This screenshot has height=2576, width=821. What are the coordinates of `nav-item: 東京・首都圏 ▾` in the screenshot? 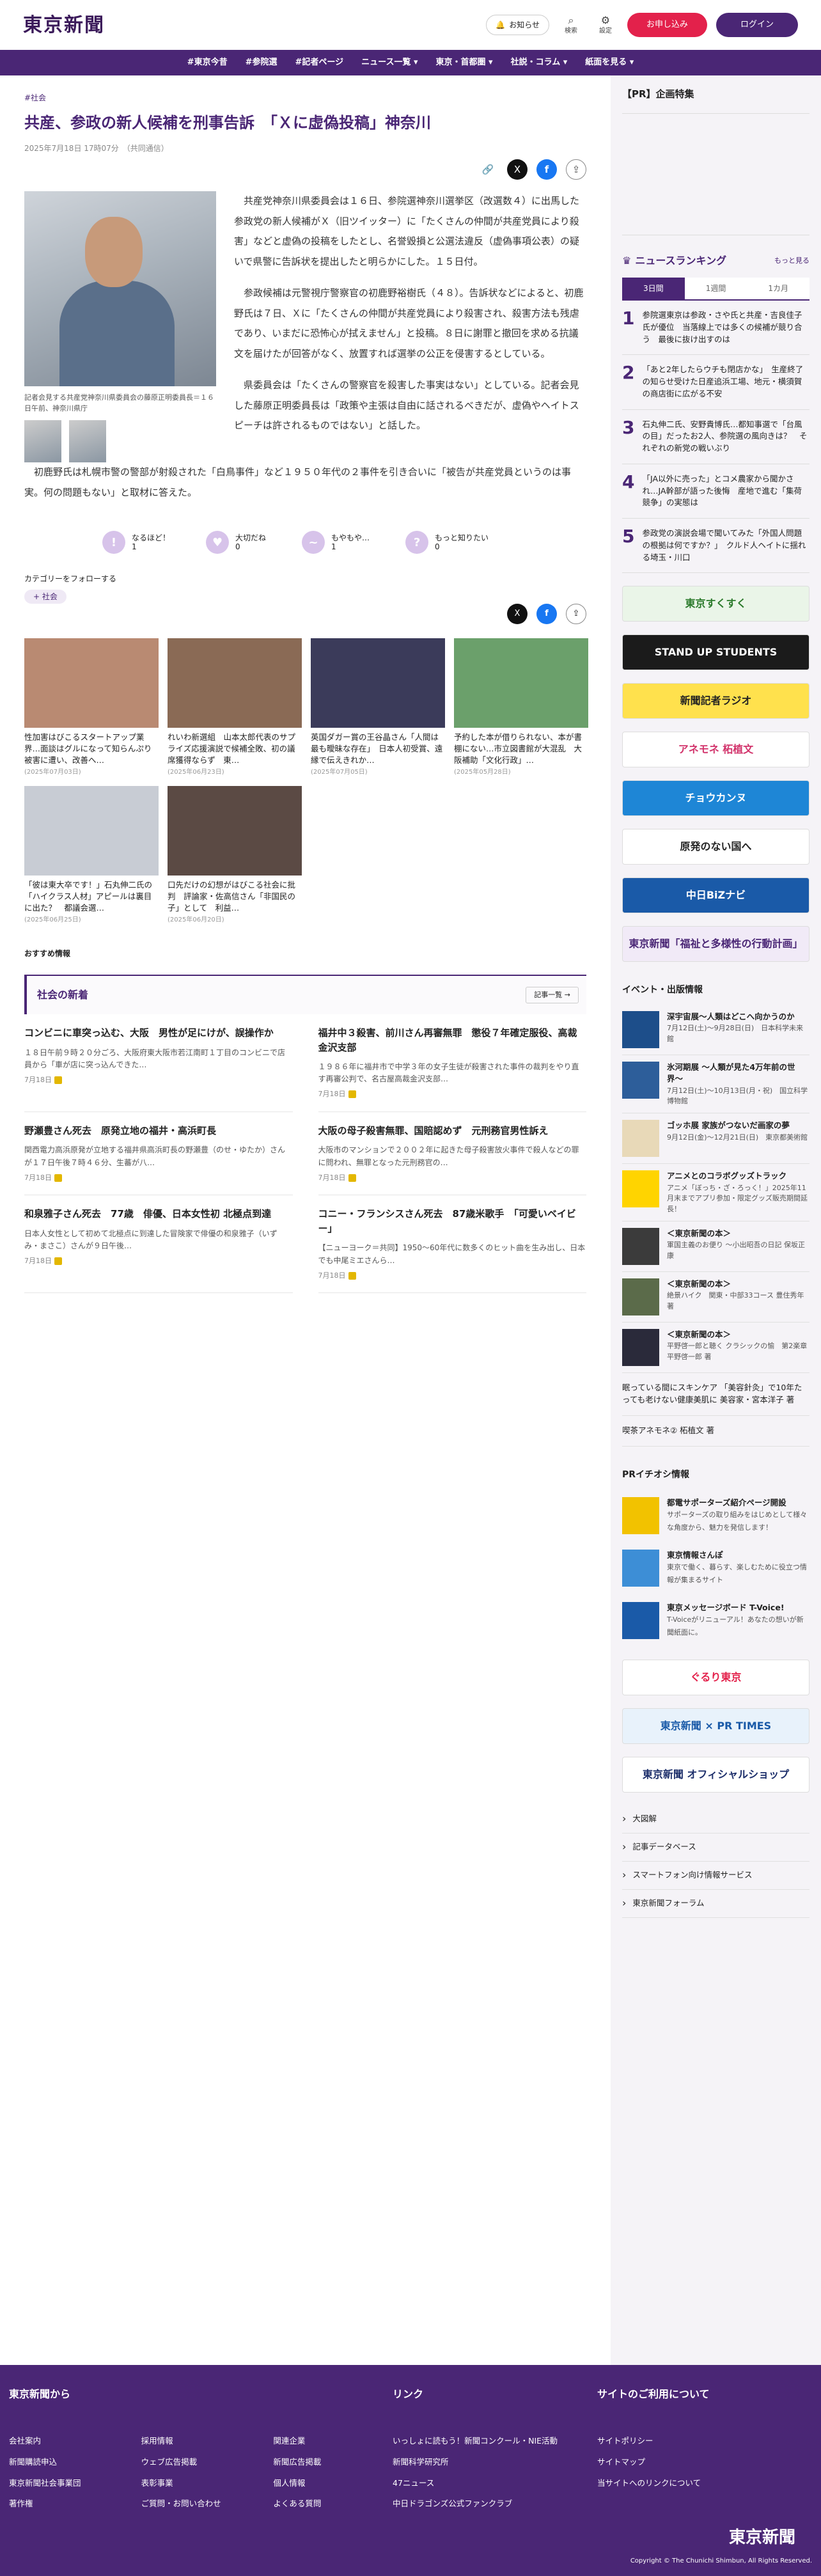 It's located at (465, 62).